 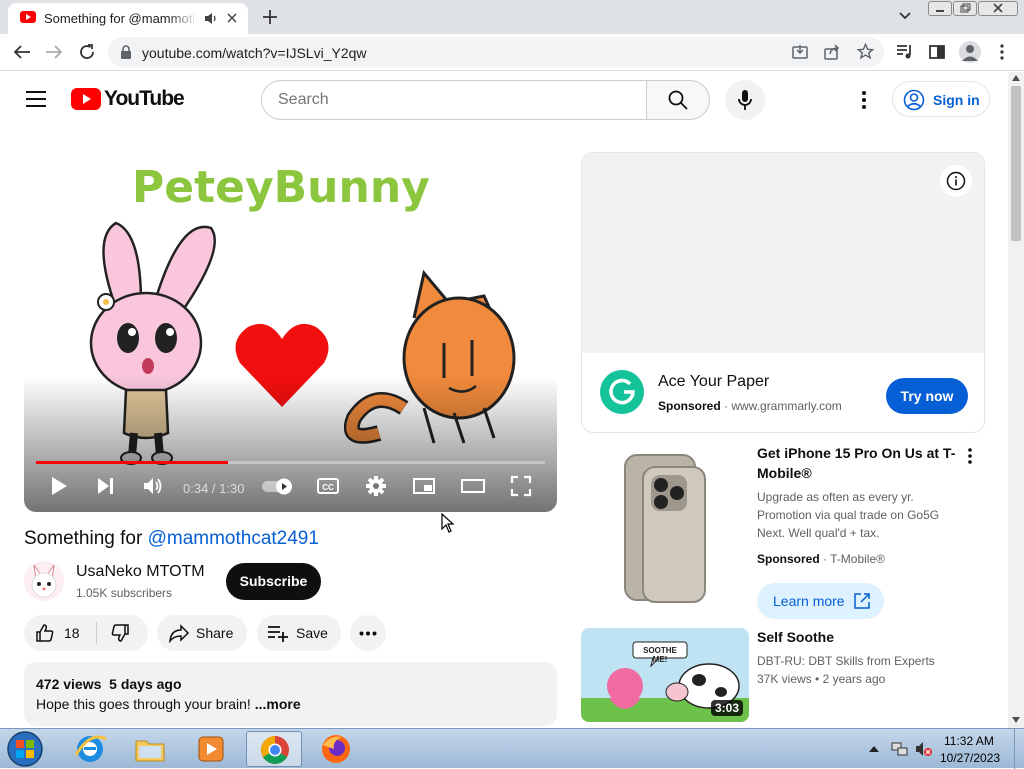 I want to click on window-minimize-button, so click(x=940, y=8).